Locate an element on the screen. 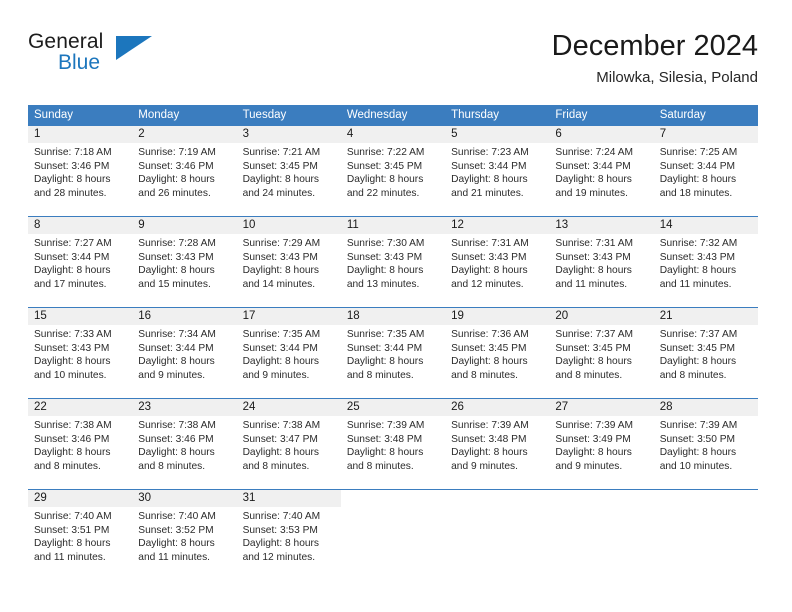 This screenshot has width=792, height=612. day-number: 28 is located at coordinates (705, 407).